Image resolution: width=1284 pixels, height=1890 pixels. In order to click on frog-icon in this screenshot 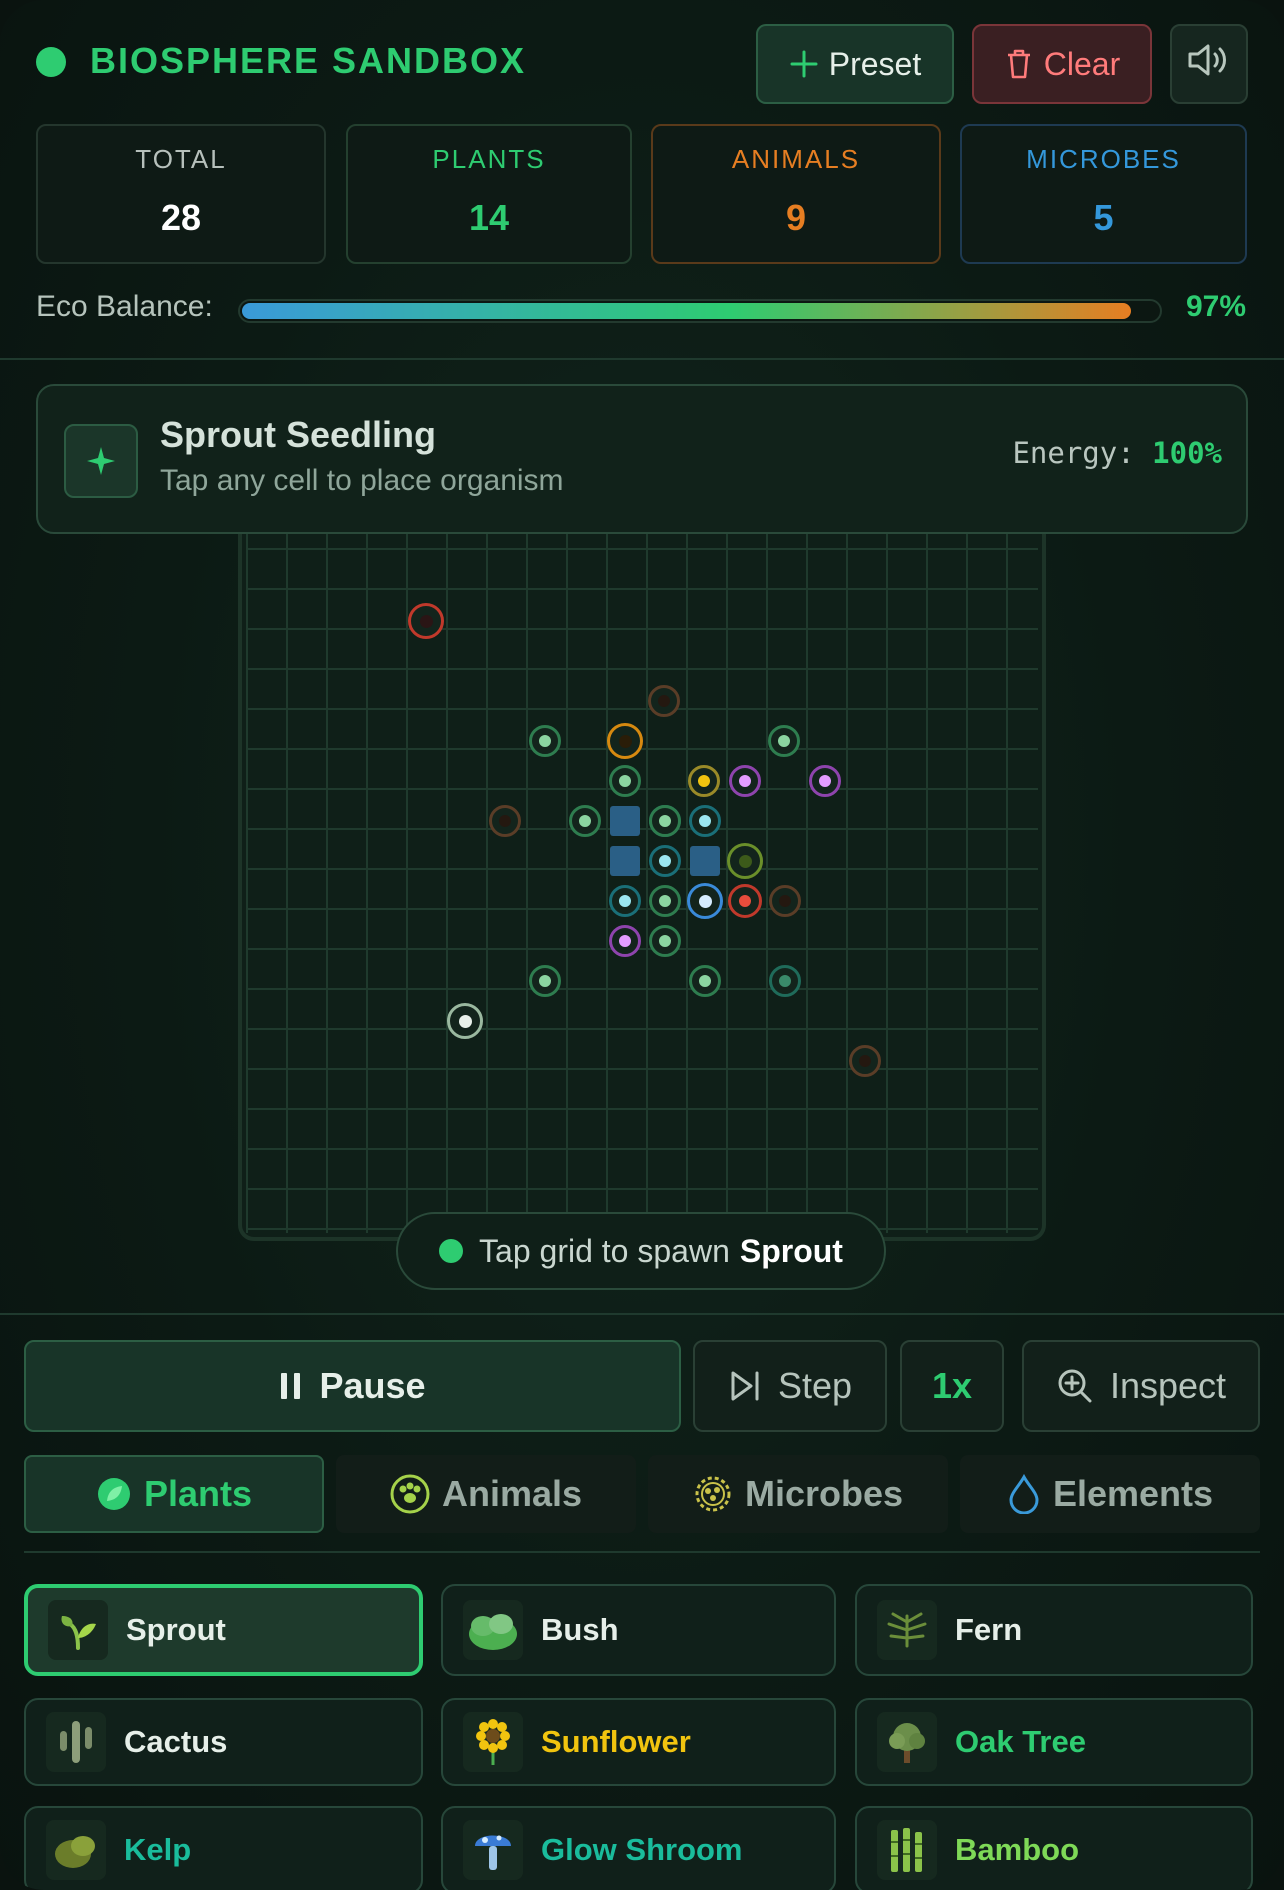, I will do `click(705, 981)`.